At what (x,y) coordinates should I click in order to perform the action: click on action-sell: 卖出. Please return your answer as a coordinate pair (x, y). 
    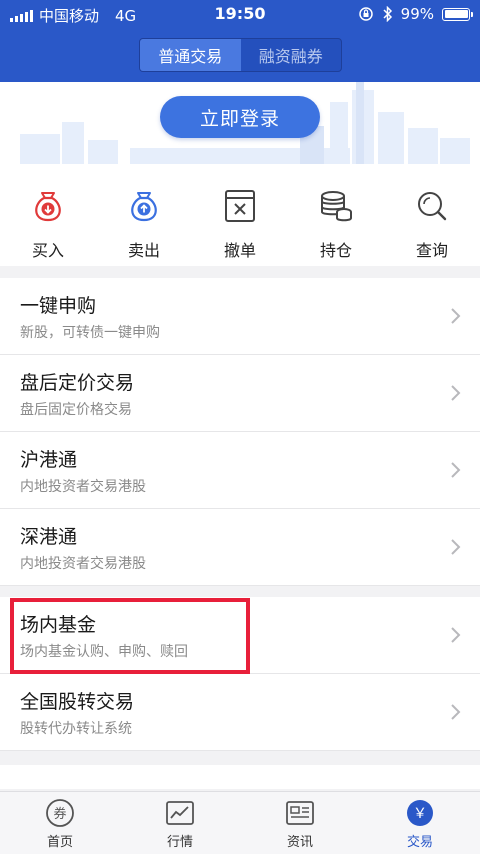
    Looking at the image, I should click on (144, 215).